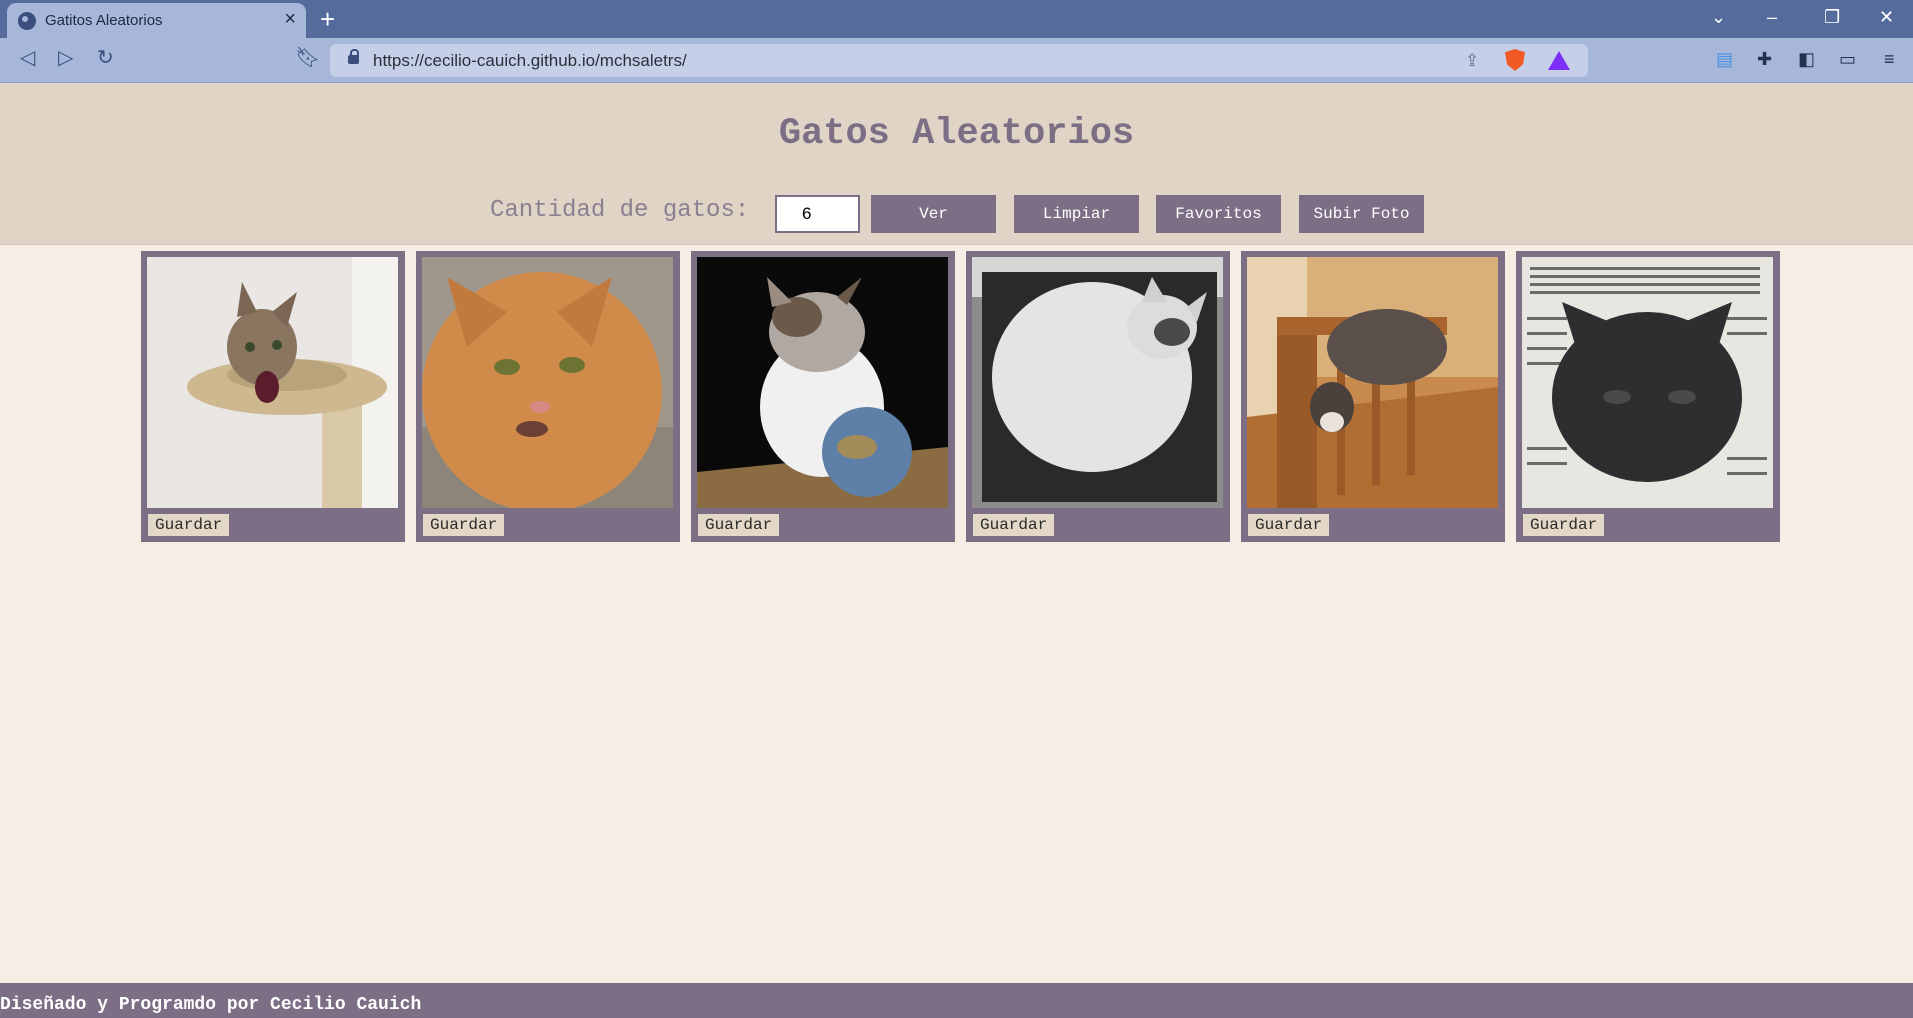 This screenshot has width=1913, height=1018. What do you see at coordinates (817, 214) in the screenshot?
I see `quantity-input` at bounding box center [817, 214].